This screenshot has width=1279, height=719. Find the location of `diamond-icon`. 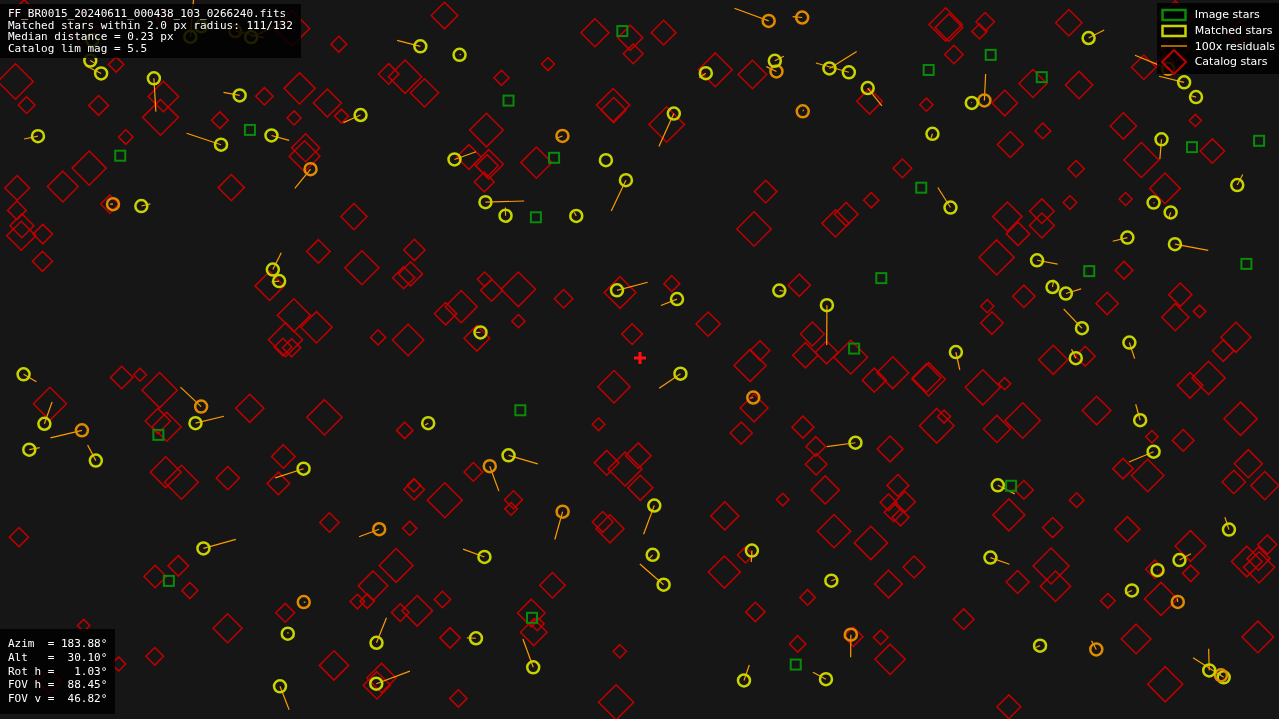

diamond-icon is located at coordinates (1173, 62).